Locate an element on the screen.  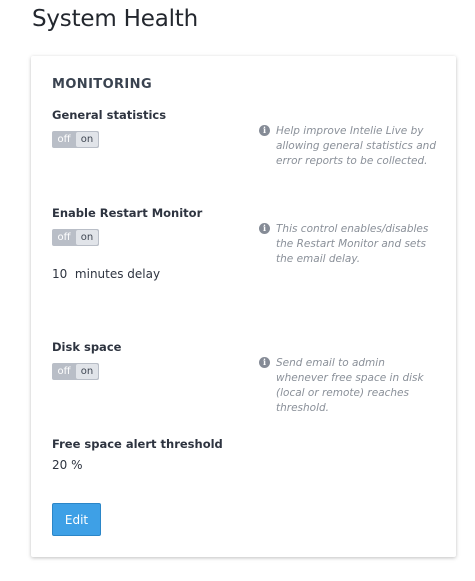
section-title: MONITORING is located at coordinates (102, 84).